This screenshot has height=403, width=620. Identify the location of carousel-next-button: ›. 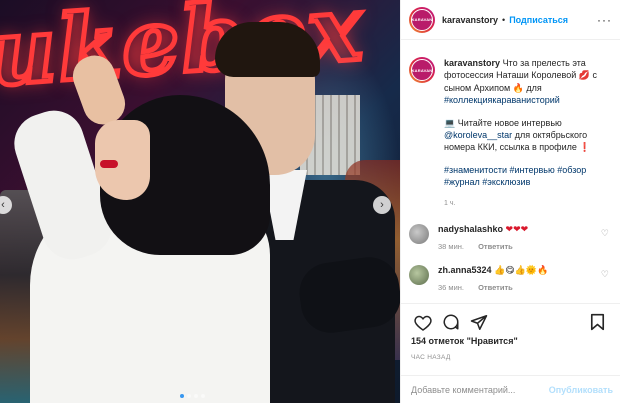
(382, 205).